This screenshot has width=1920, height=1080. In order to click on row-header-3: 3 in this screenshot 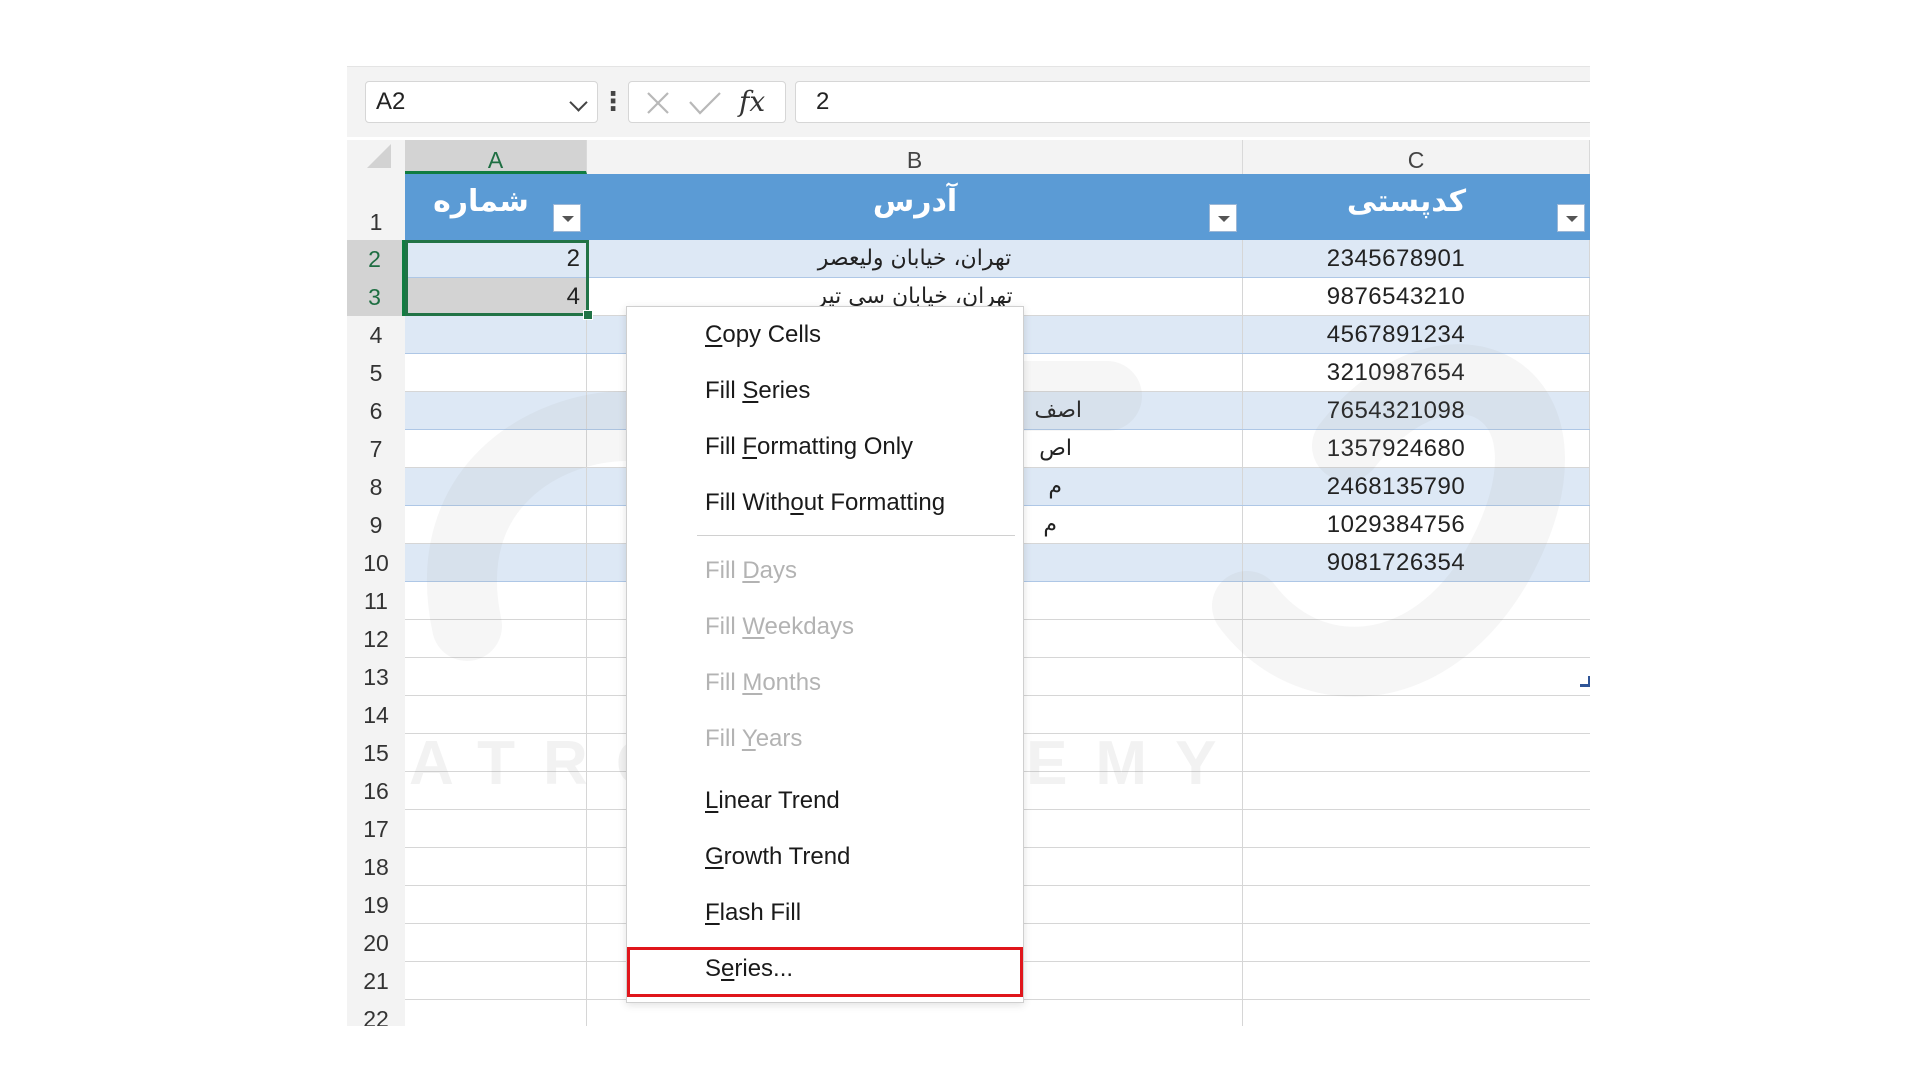, I will do `click(376, 297)`.